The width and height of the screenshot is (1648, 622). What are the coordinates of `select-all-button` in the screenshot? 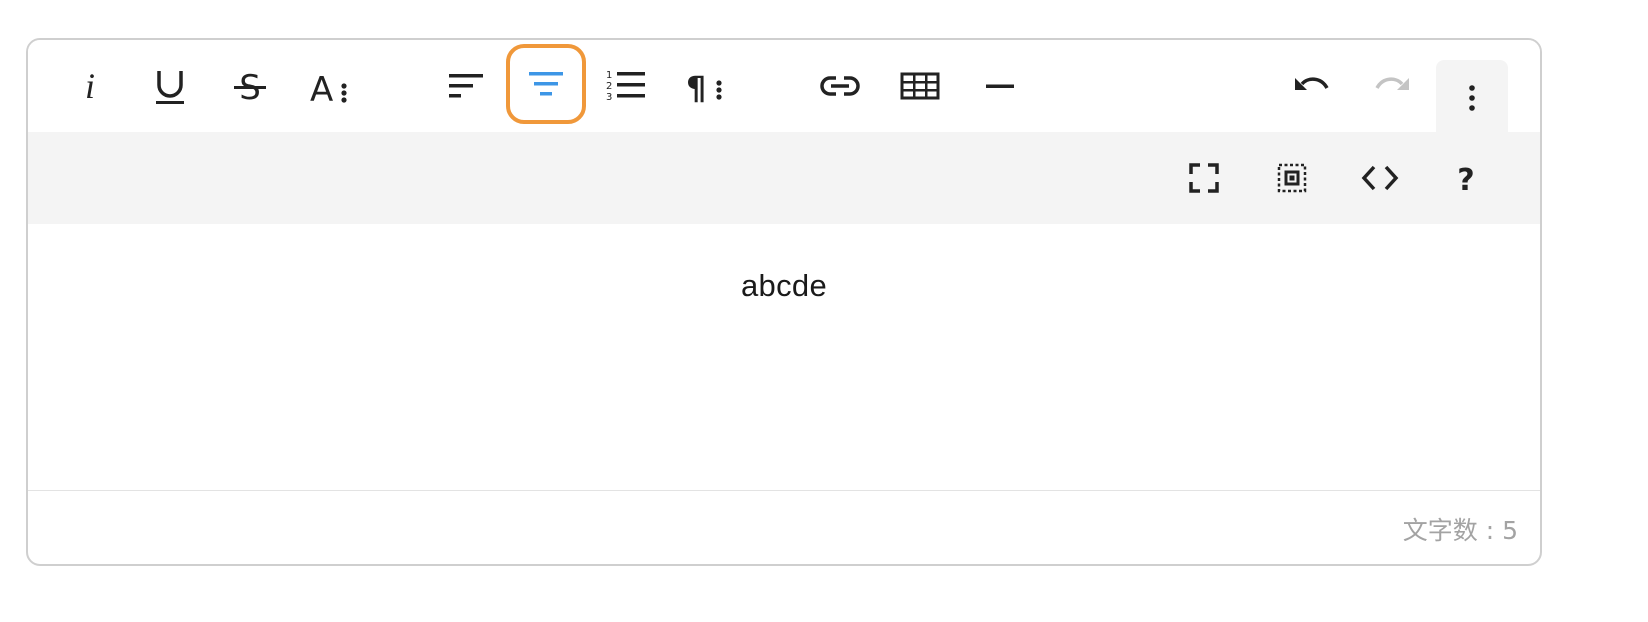 It's located at (1292, 178).